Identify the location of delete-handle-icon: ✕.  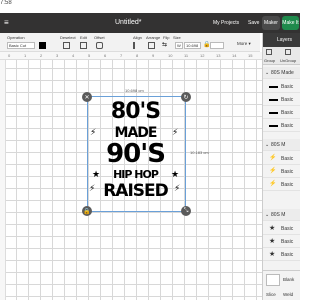
(87, 97).